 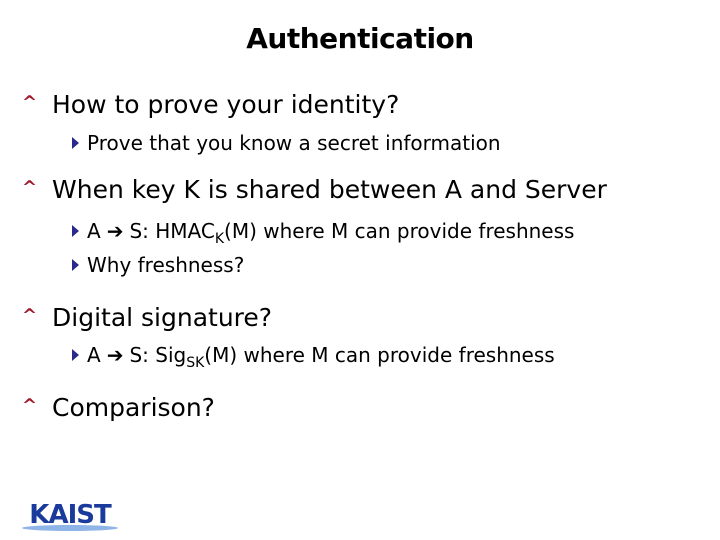 I want to click on sub-bullet-2-2: Why freshness?, so click(x=158, y=265).